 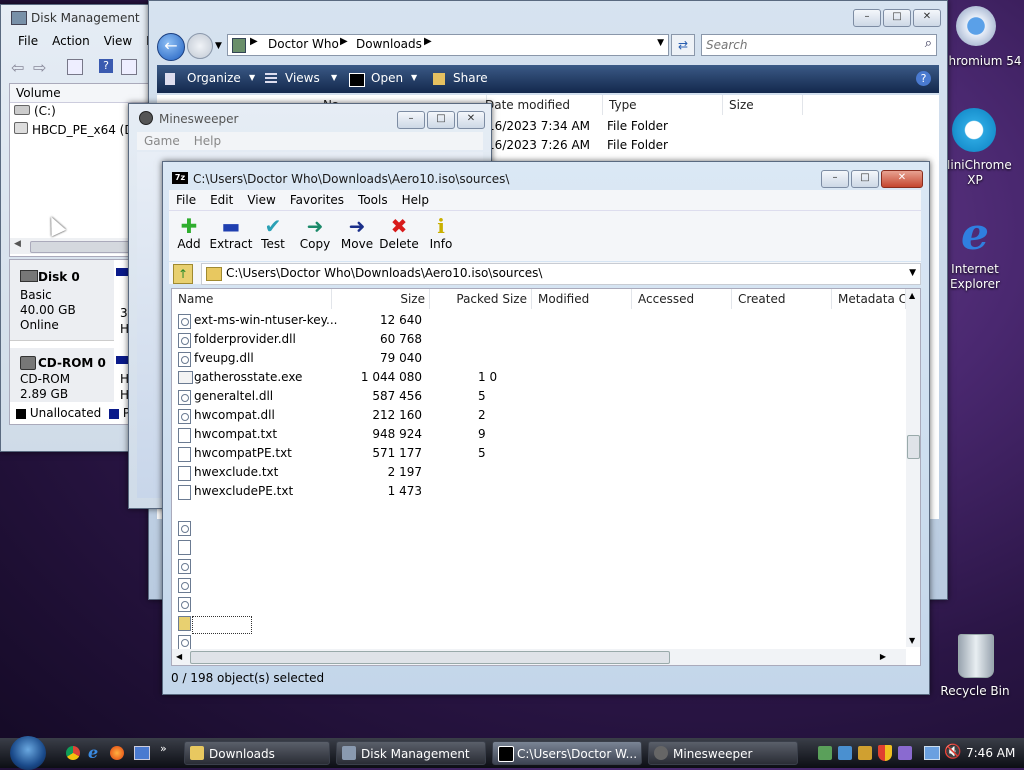 I want to click on table-row: hwcompatPE.txt 571 177 5, so click(x=537, y=453).